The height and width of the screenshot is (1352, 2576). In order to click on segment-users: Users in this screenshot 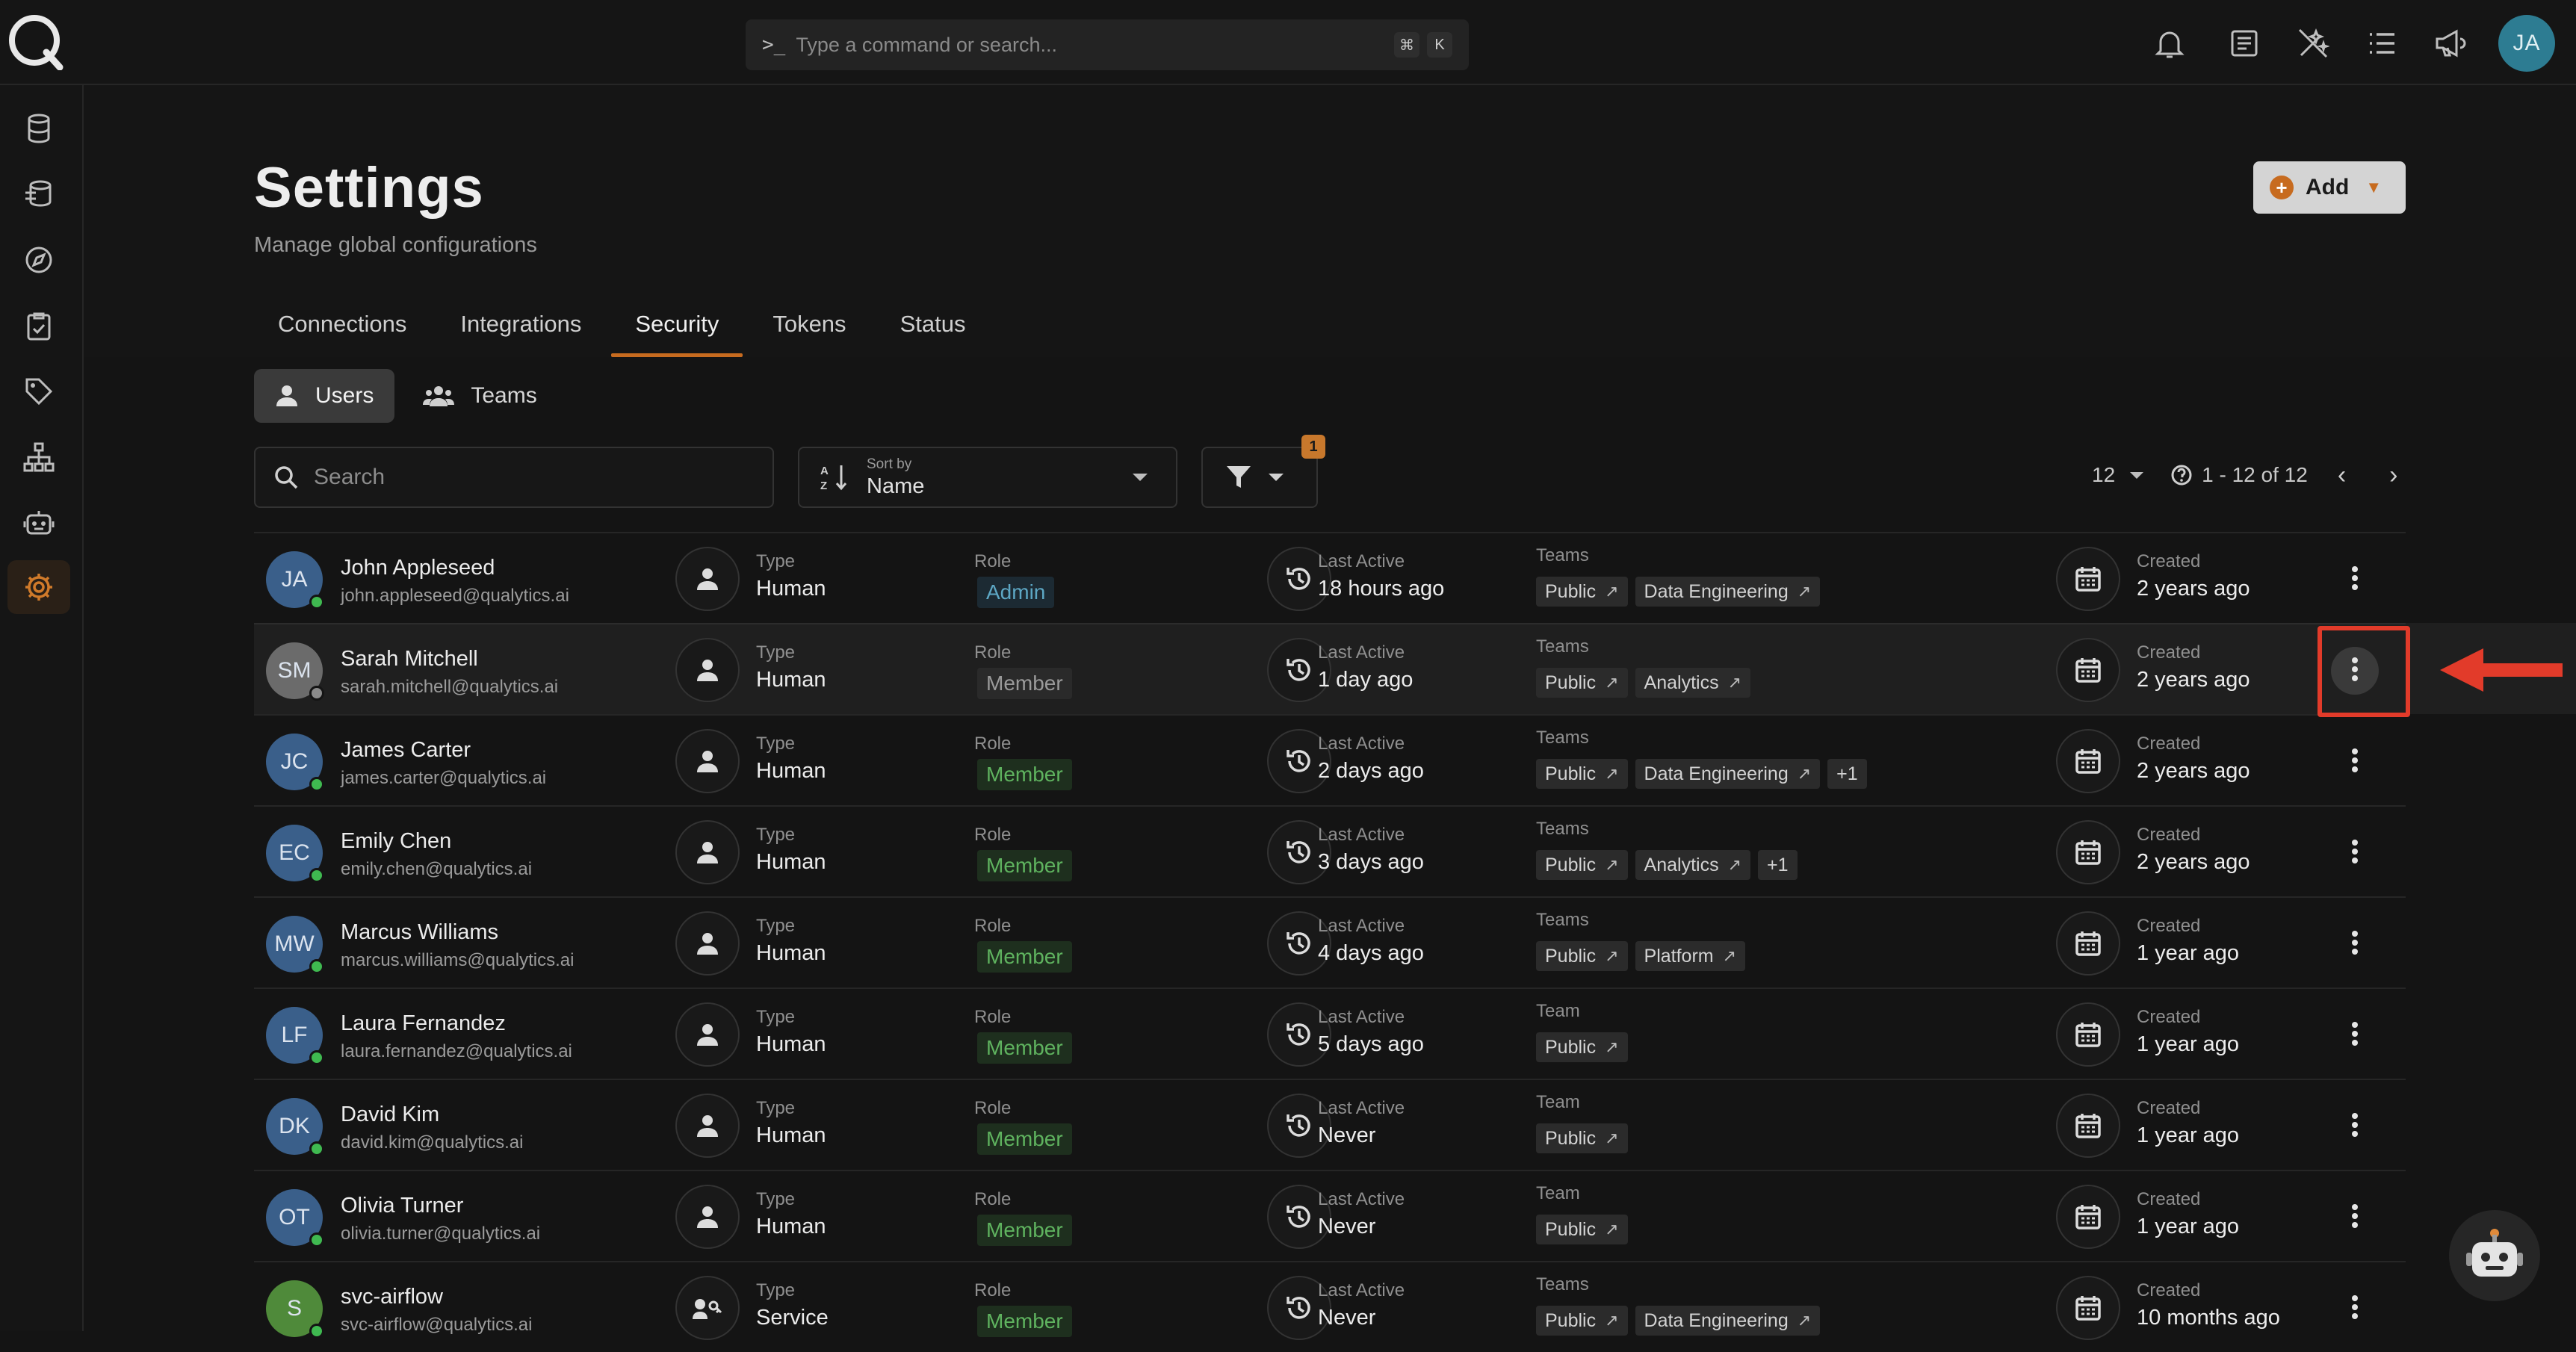, I will do `click(324, 396)`.